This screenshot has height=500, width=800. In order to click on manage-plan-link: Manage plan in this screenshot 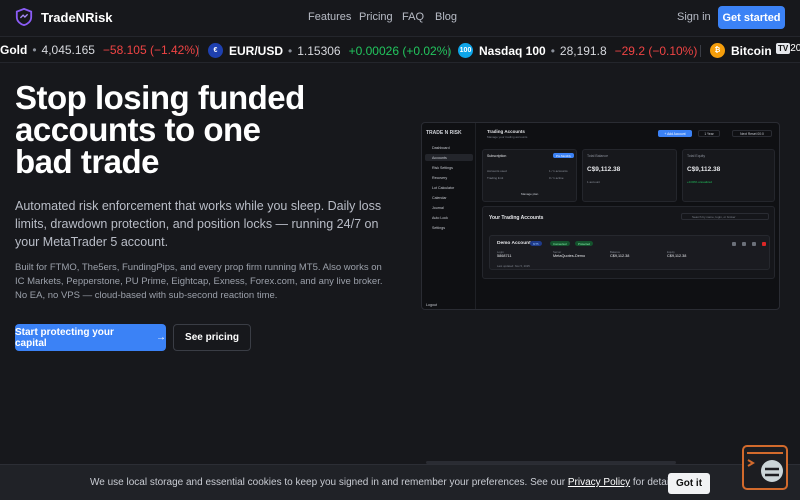, I will do `click(530, 194)`.